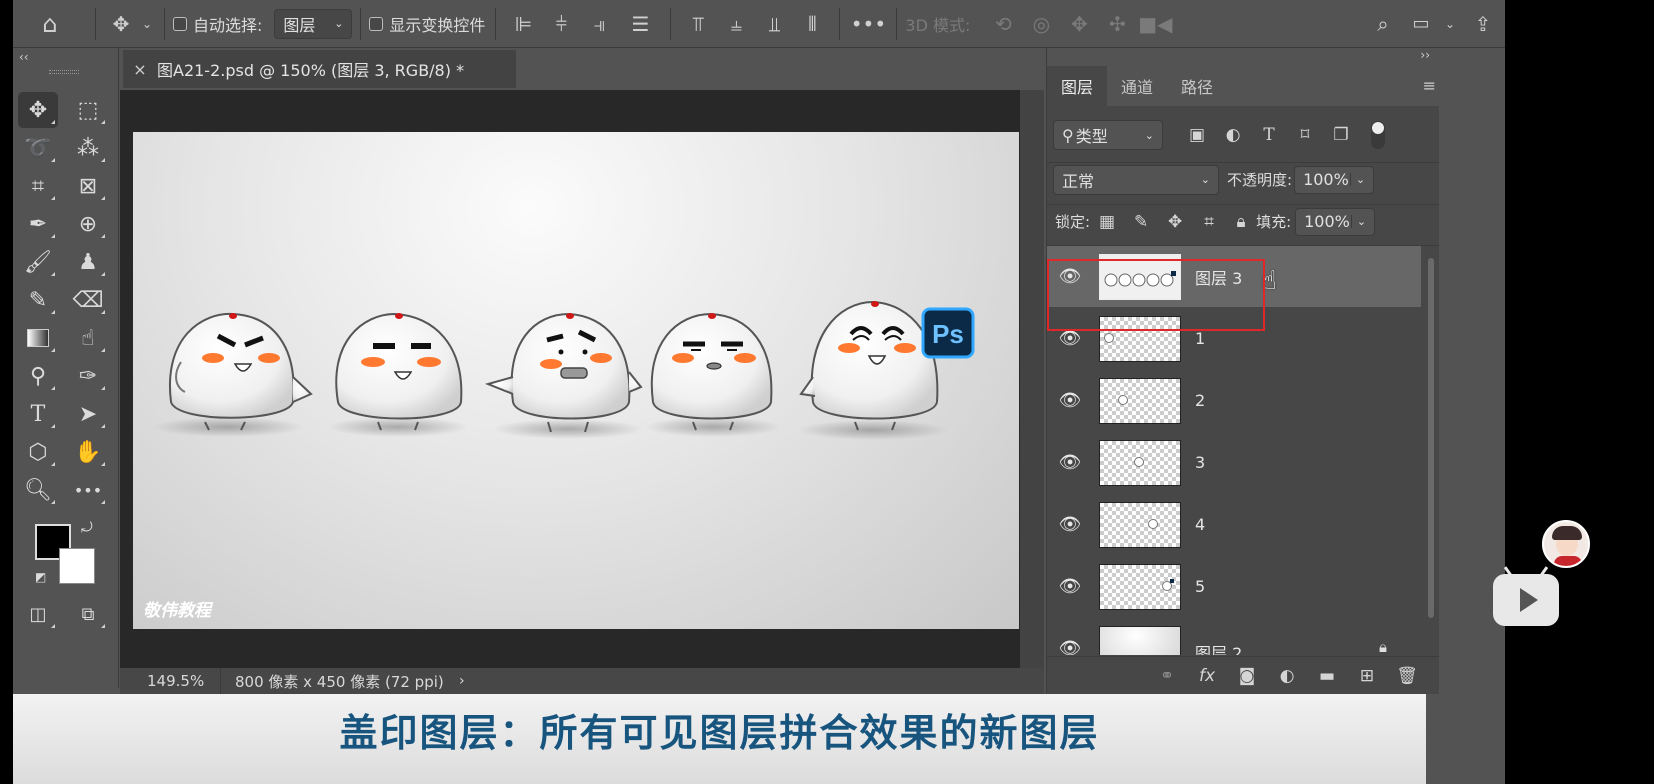  I want to click on auto-select-target-dropdown: 图层 ⌄, so click(313, 23).